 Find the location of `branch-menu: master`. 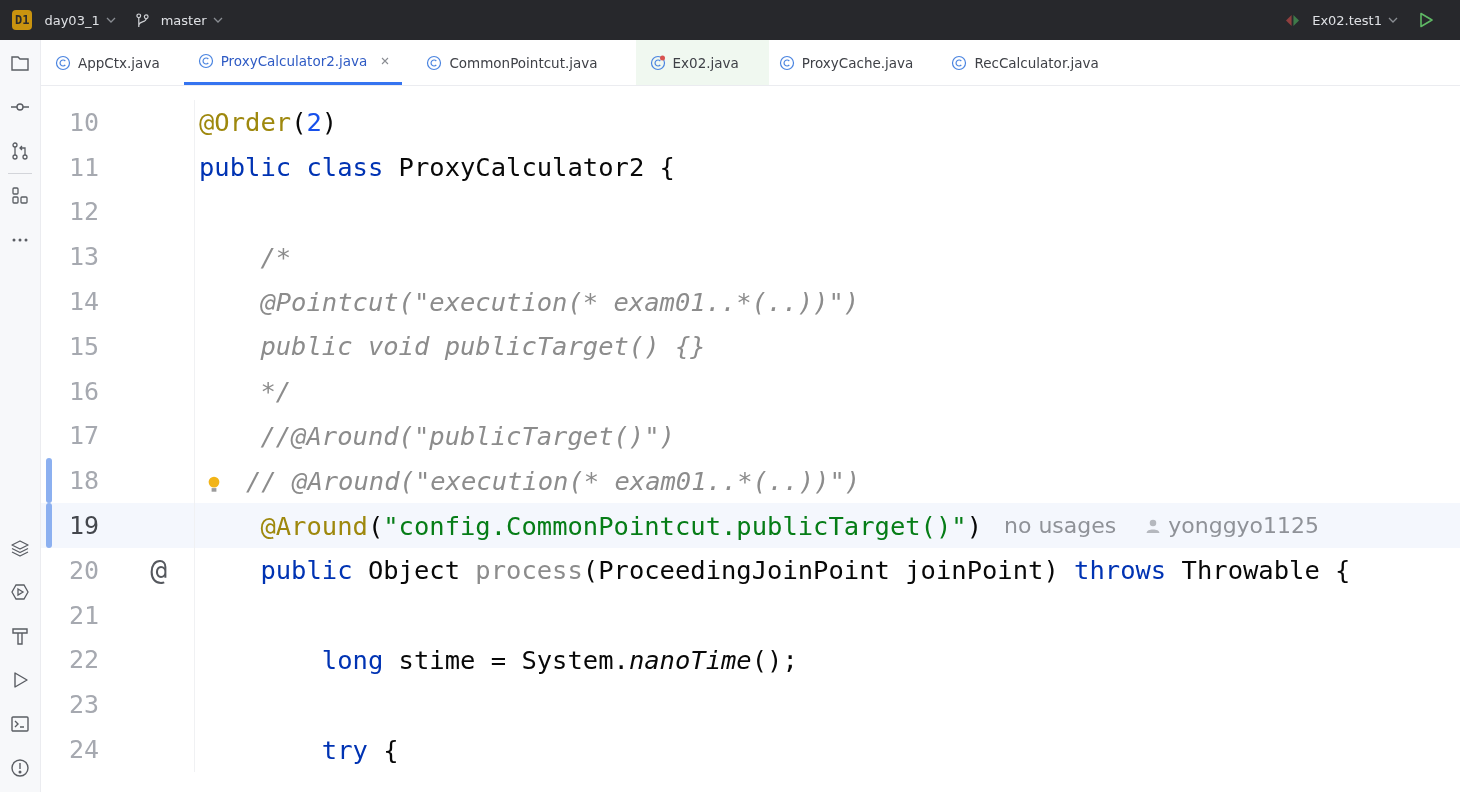

branch-menu: master is located at coordinates (191, 20).